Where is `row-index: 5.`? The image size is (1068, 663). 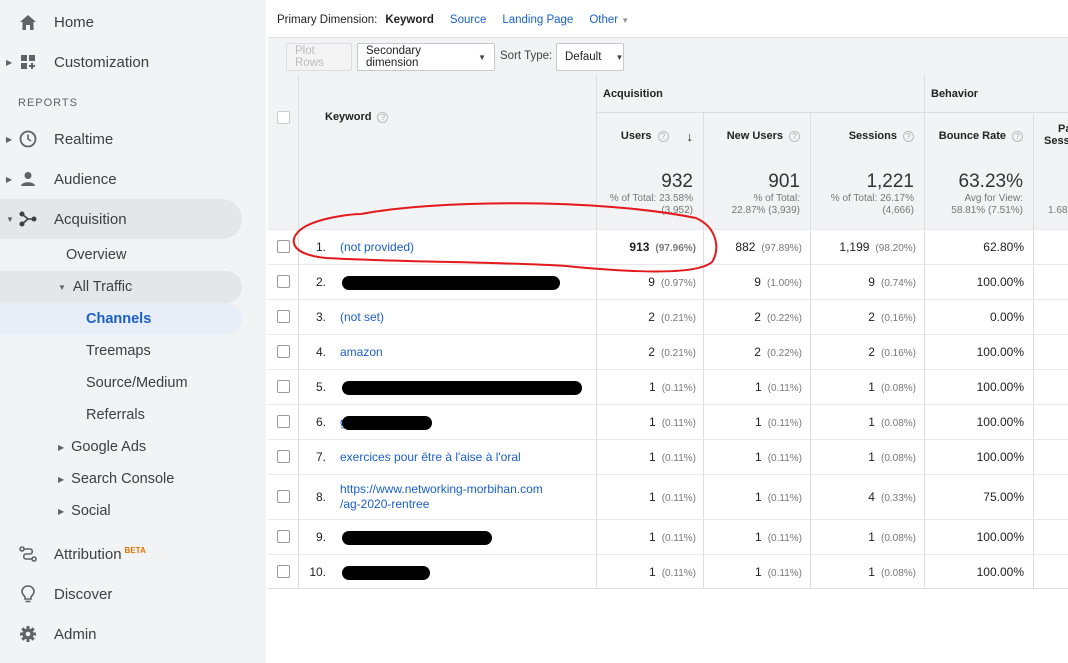
row-index: 5. is located at coordinates (320, 387).